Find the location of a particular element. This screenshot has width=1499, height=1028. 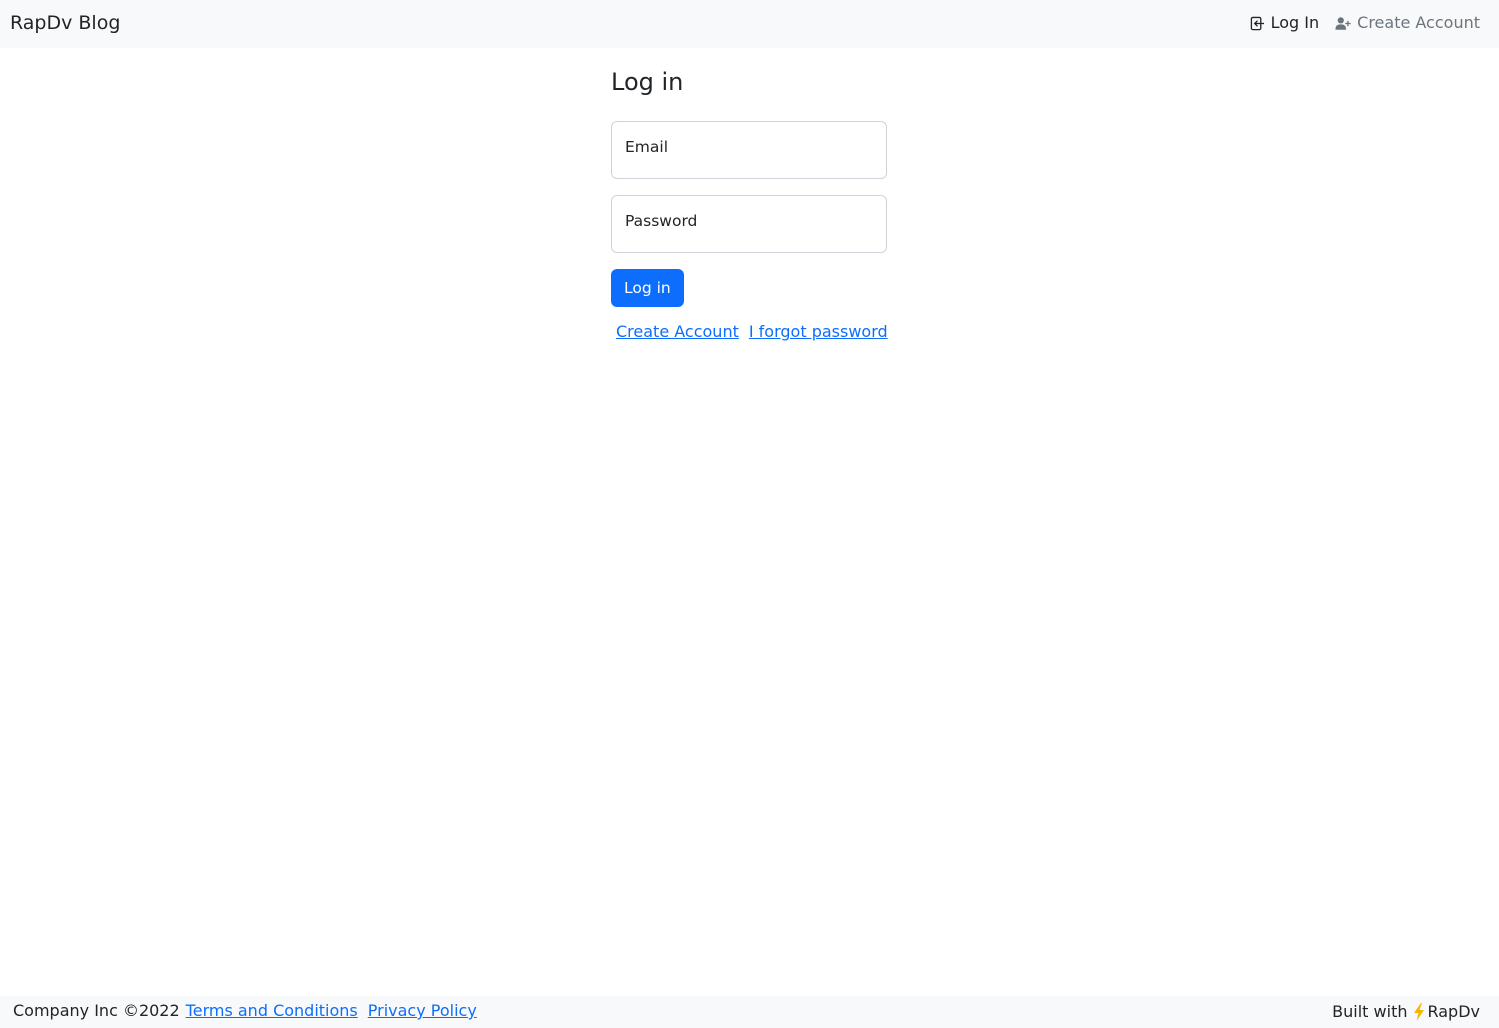

login-submit-button: Log in is located at coordinates (647, 288).